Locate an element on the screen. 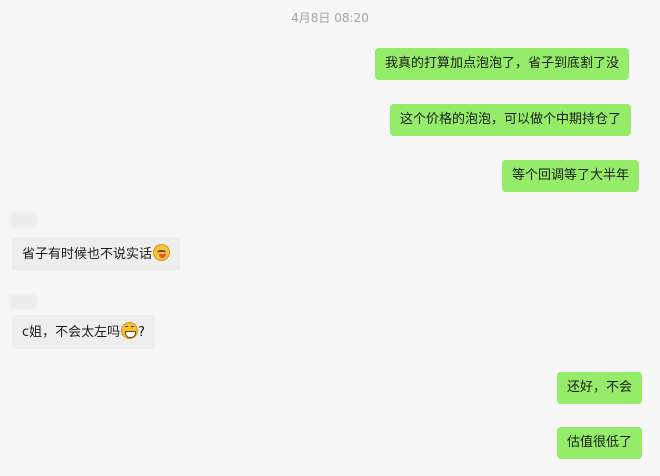 This screenshot has width=660, height=476. grin-face-icon is located at coordinates (130, 330).